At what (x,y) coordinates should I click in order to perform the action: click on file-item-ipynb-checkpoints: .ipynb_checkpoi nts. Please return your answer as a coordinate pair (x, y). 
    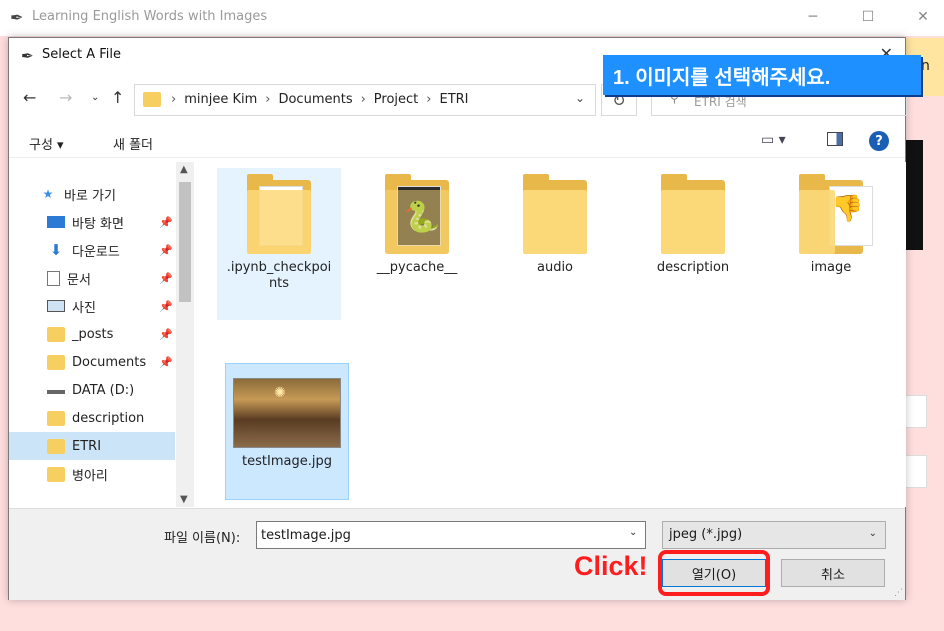
    Looking at the image, I should click on (279, 244).